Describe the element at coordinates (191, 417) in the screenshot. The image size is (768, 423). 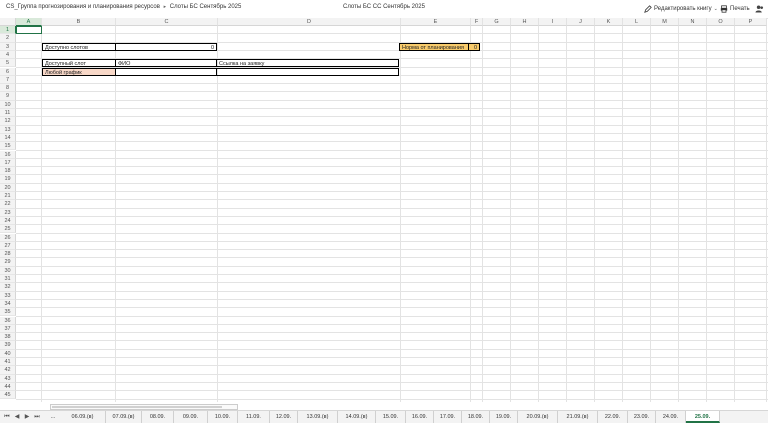
I see `sheet-tab: 09.09.` at that location.